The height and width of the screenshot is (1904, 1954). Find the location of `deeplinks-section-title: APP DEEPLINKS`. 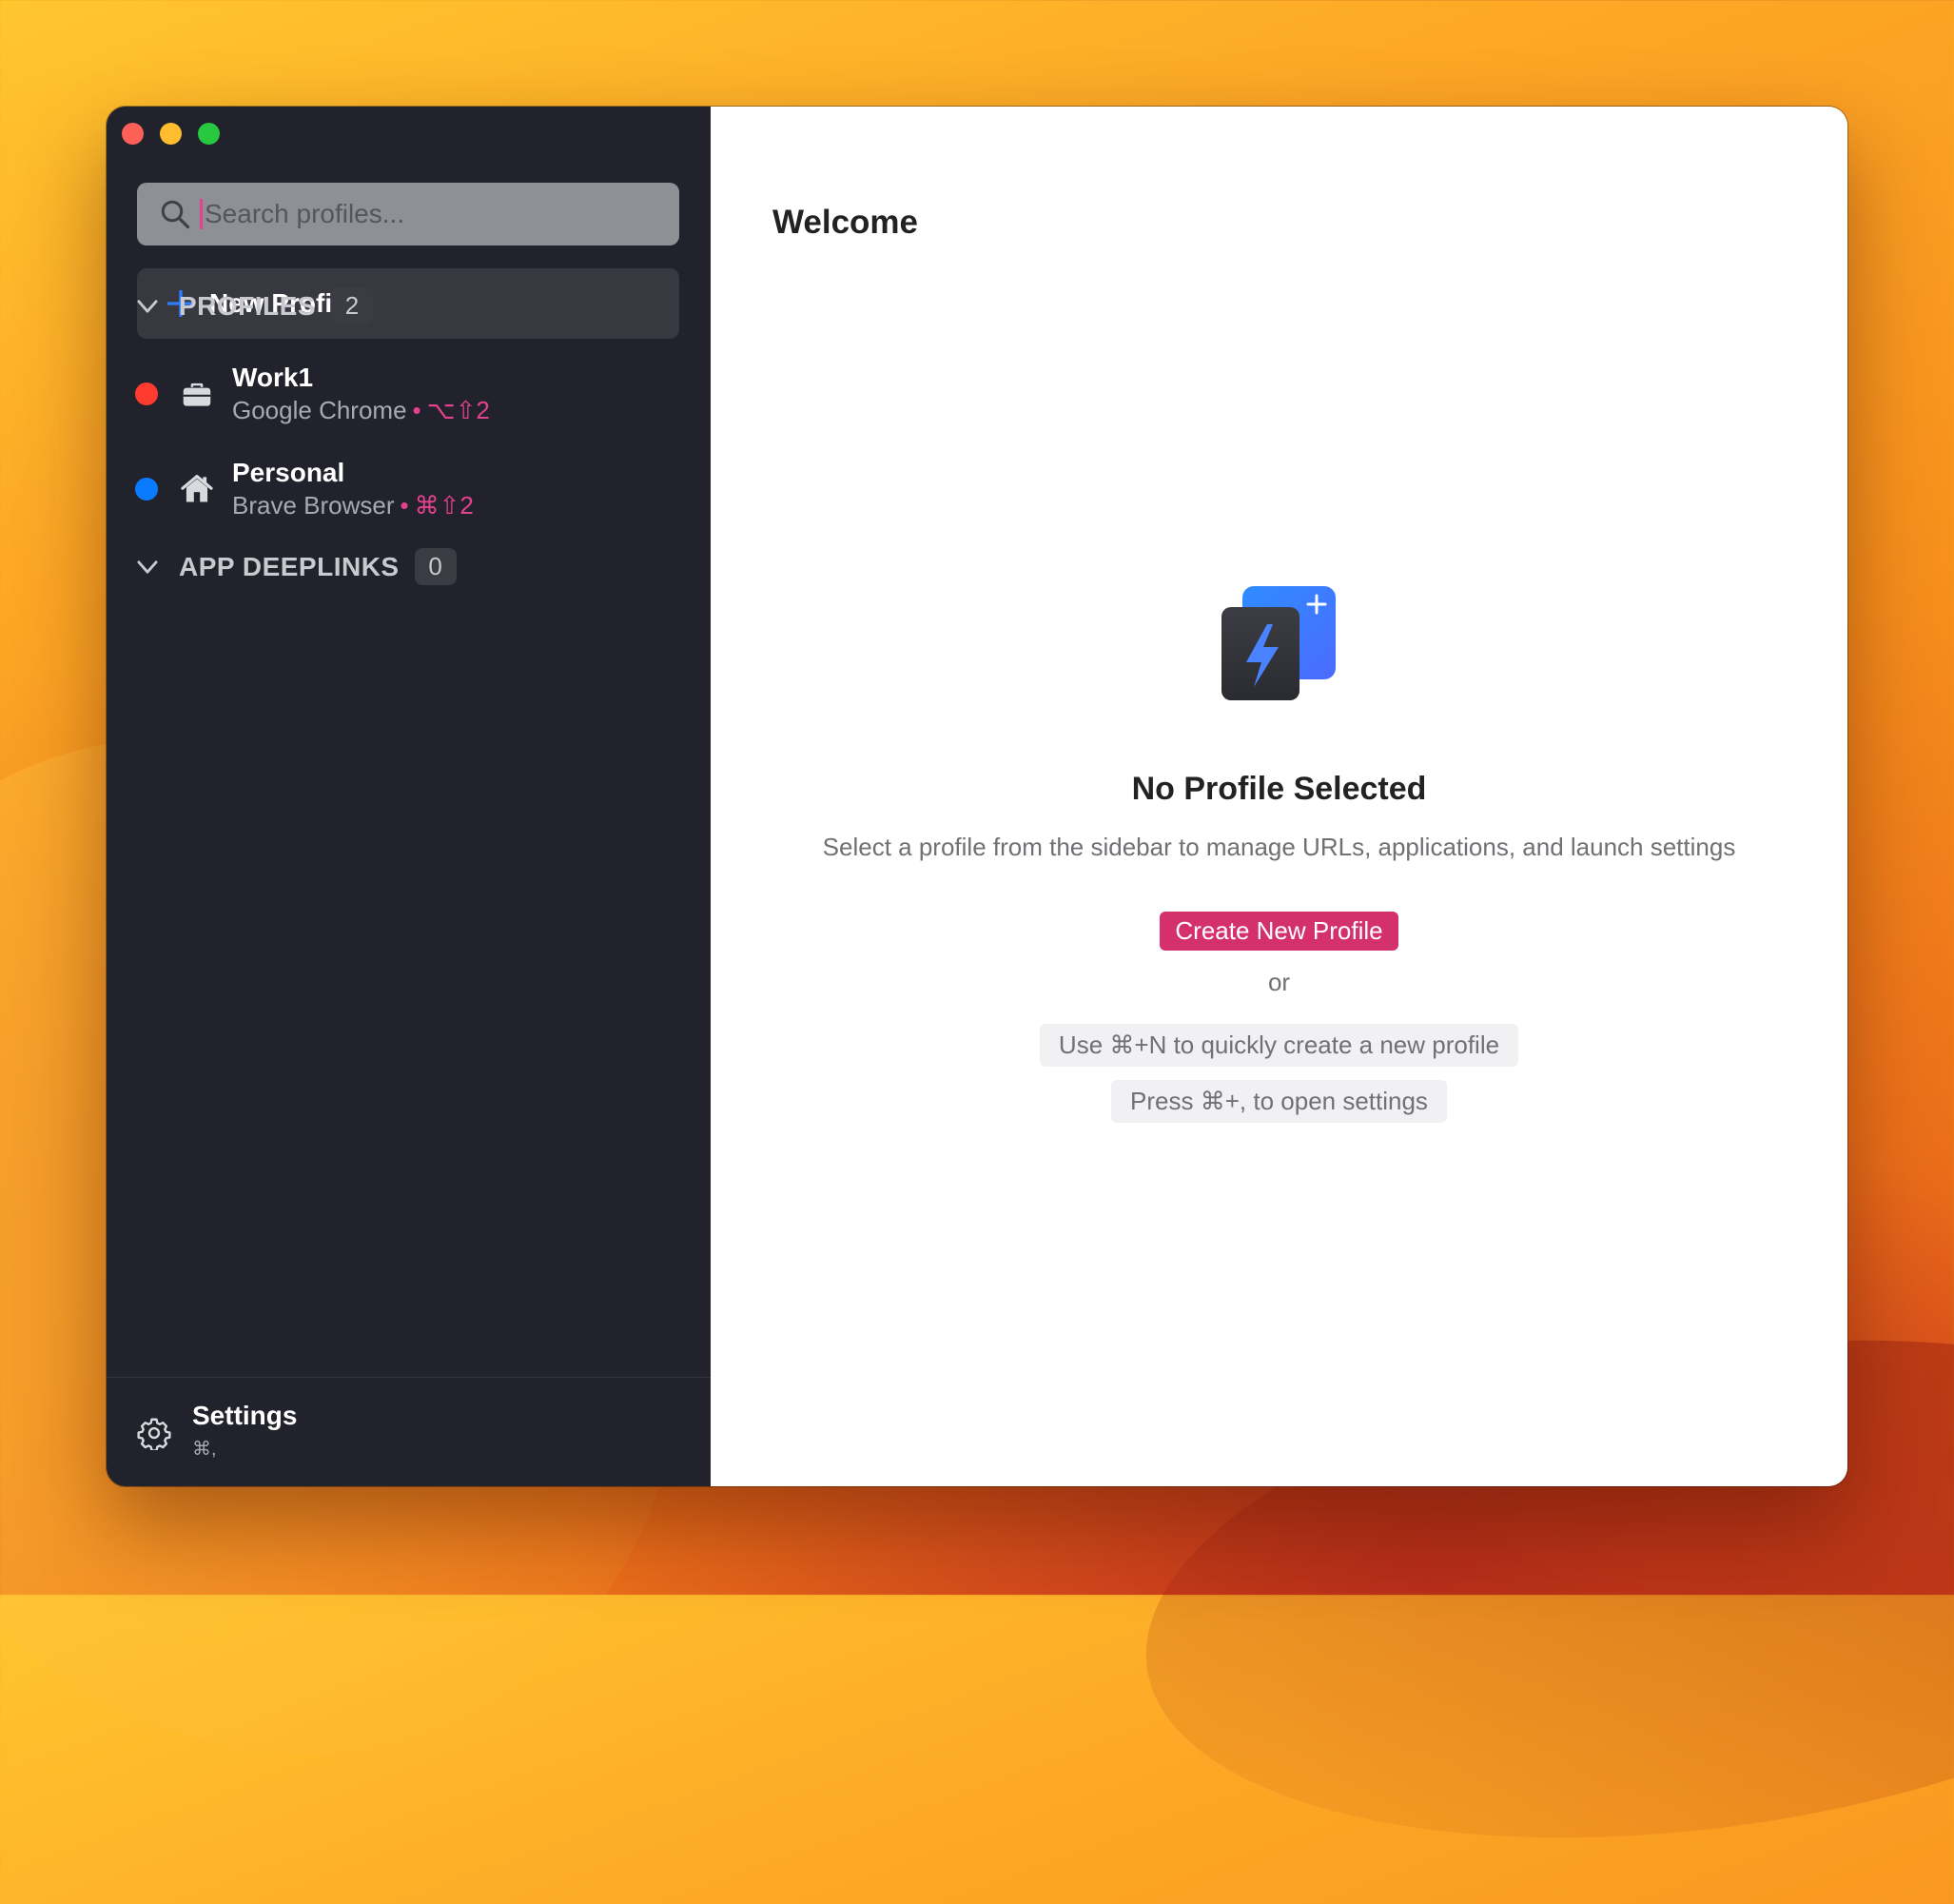

deeplinks-section-title: APP DEEPLINKS is located at coordinates (289, 566).